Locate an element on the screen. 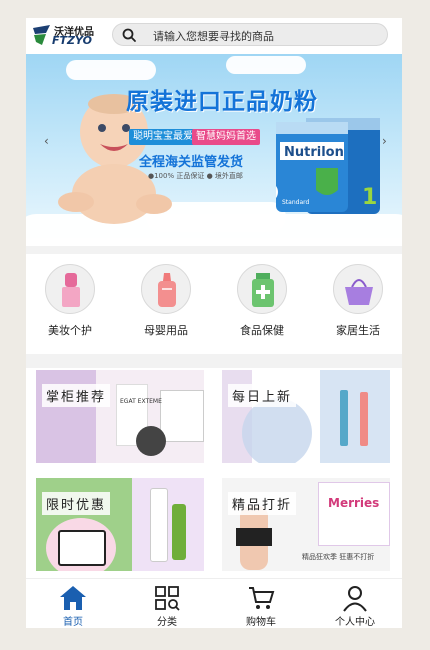  banner-tag-smart-mom: 智慧妈妈首选 is located at coordinates (226, 137).